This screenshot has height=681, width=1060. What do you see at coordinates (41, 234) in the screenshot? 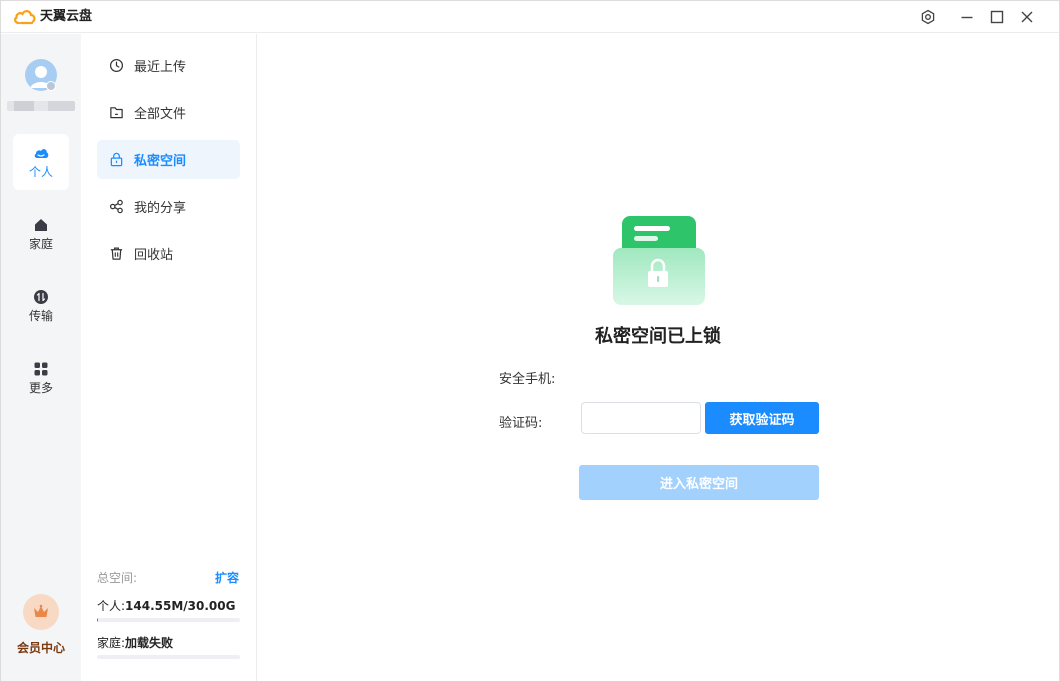
I see `rail-item-family: 家庭` at bounding box center [41, 234].